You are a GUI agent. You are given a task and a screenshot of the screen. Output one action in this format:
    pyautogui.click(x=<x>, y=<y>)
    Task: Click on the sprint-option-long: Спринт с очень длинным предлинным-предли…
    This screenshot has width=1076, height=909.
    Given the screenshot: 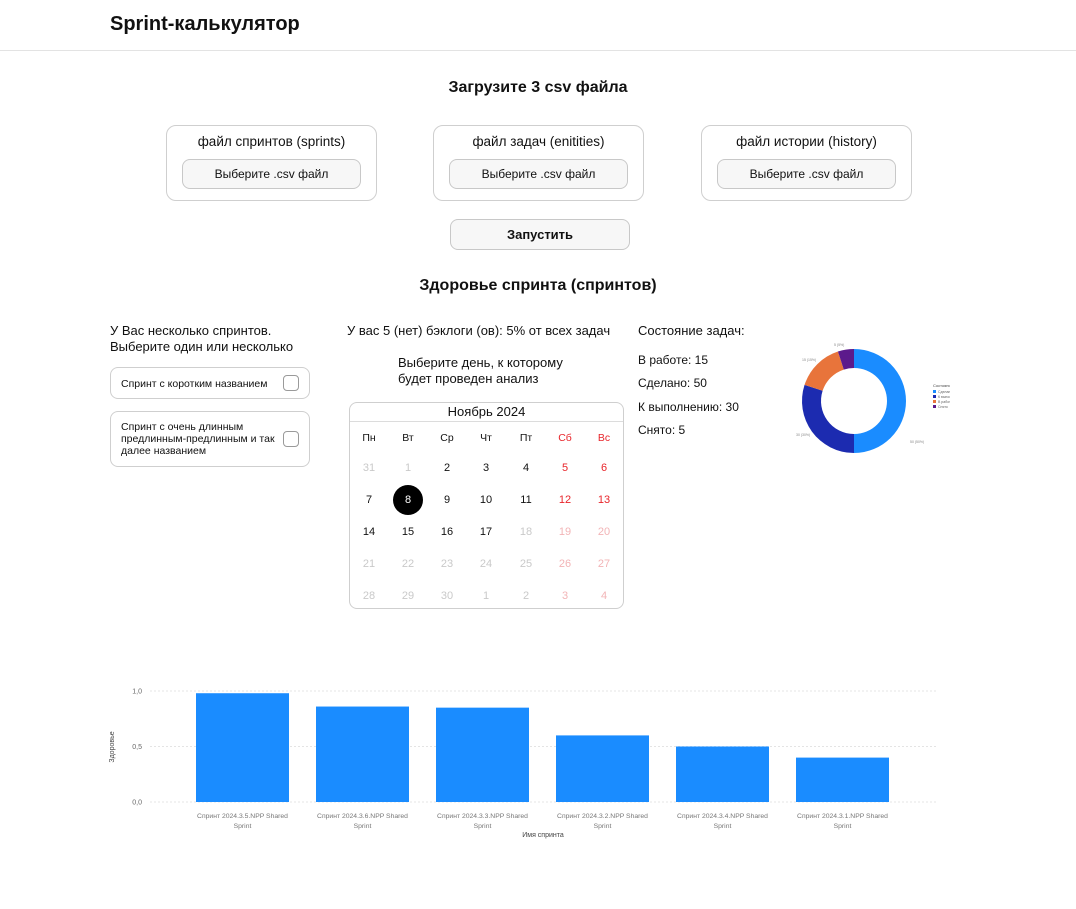 What is the action you would take?
    pyautogui.click(x=210, y=439)
    